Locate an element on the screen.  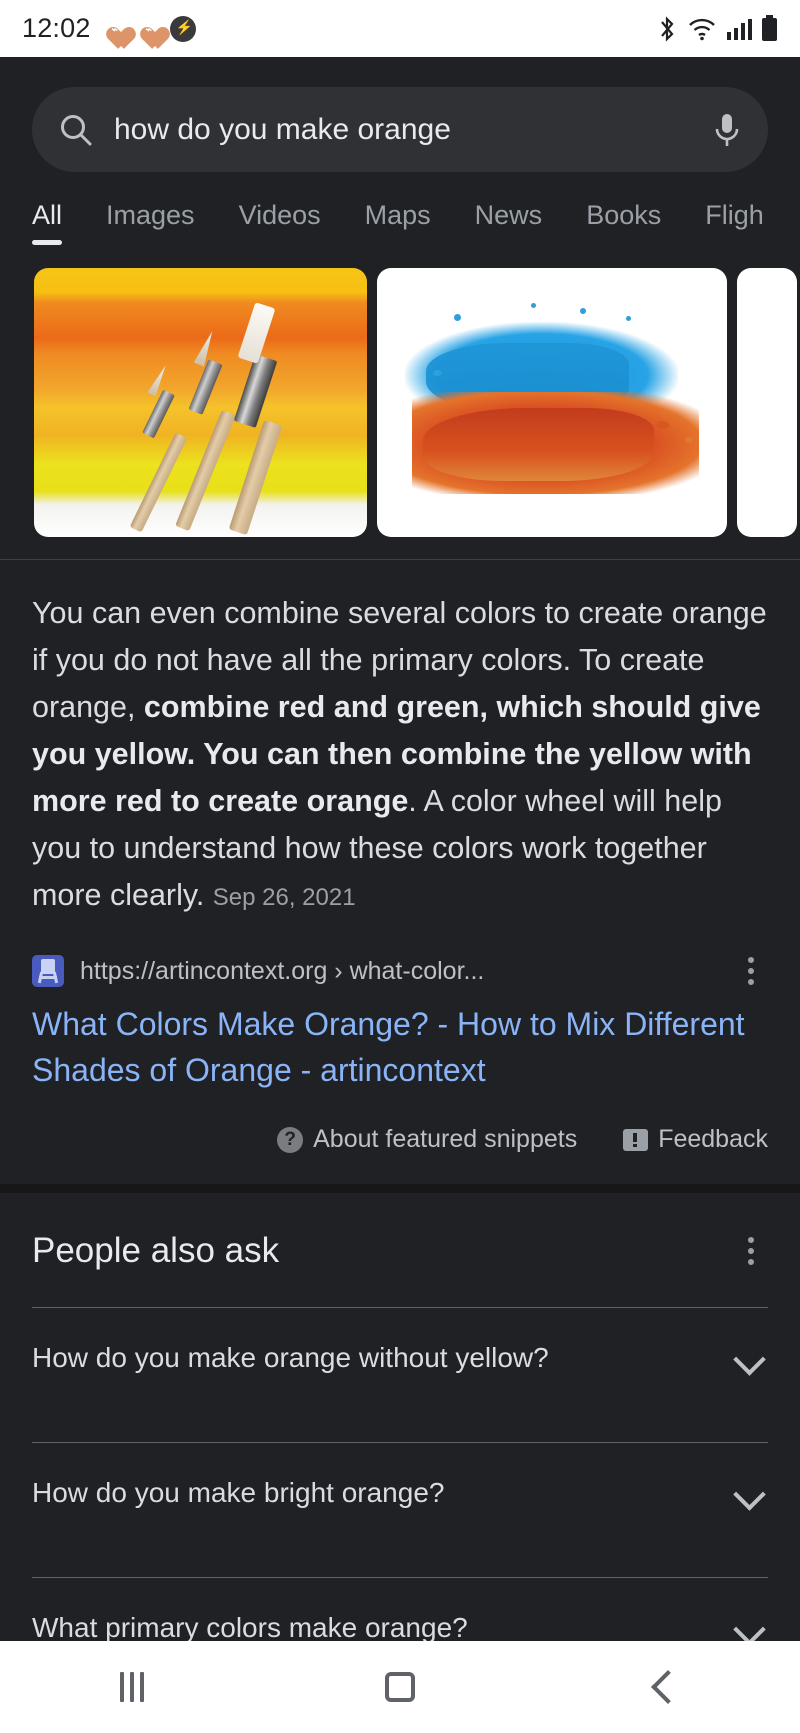
about-featured-snippets-link: ? About featured snippets is located at coordinates (427, 1139).